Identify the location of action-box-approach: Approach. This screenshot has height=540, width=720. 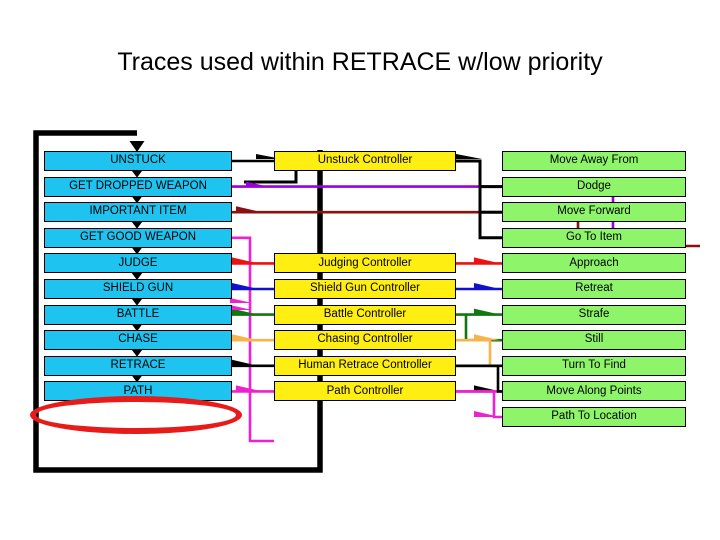
(594, 263).